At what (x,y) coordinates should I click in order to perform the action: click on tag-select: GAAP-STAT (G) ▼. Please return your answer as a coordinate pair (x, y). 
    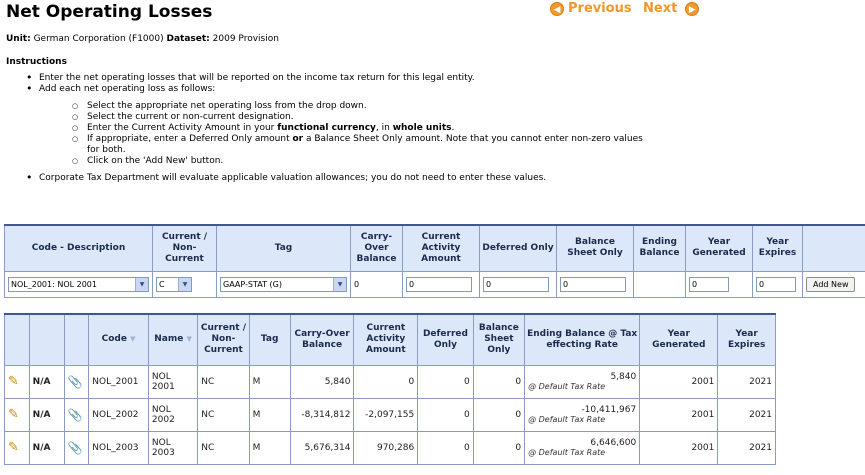
    Looking at the image, I should click on (283, 284).